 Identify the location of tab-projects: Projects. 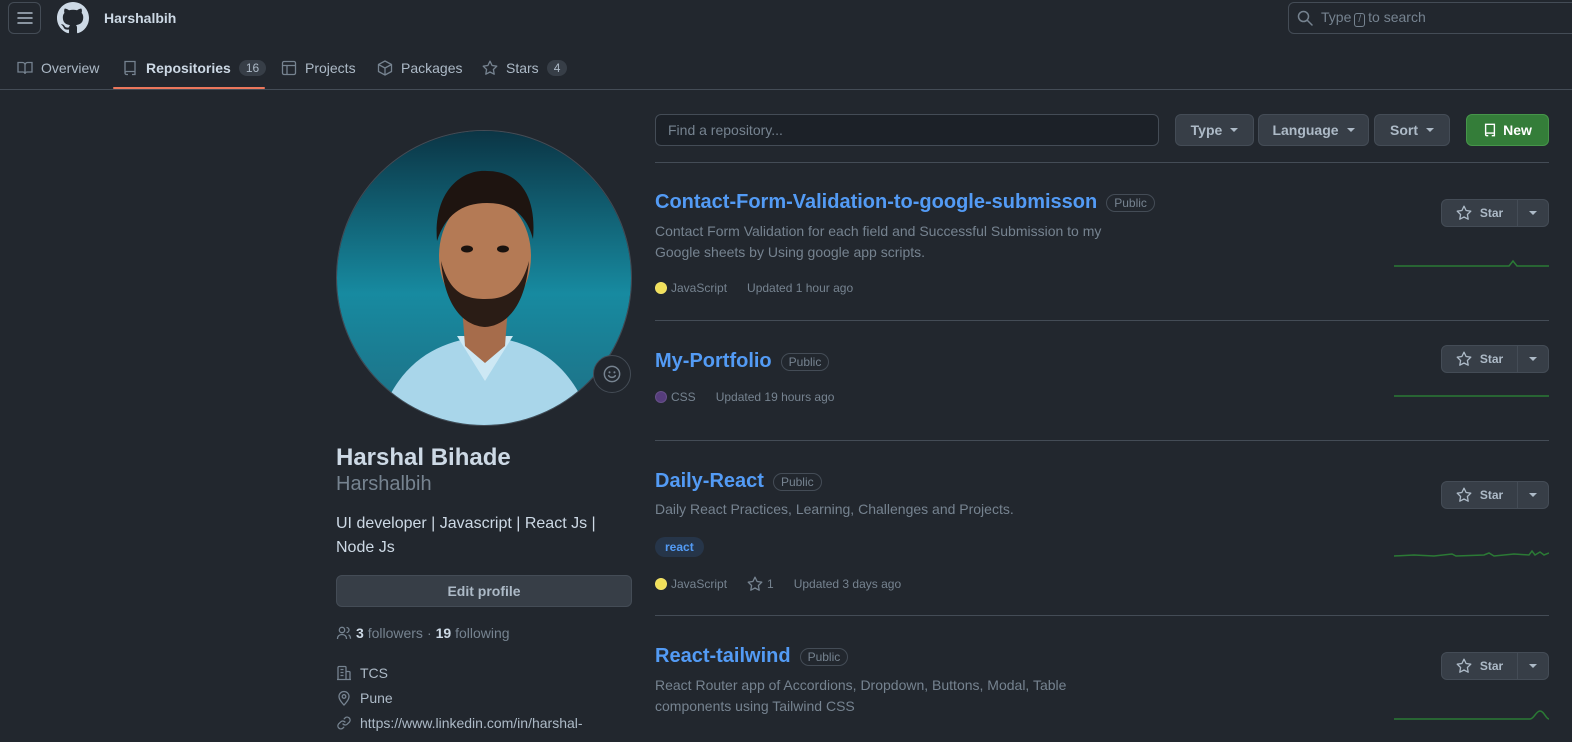
(318, 67).